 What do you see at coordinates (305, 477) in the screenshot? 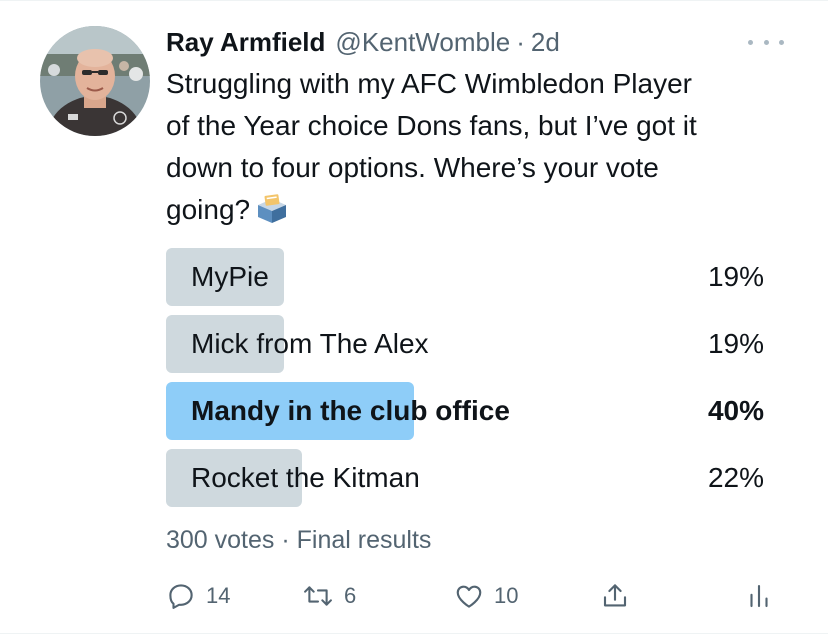
I see `poll-option-label: Rocket the Kitman` at bounding box center [305, 477].